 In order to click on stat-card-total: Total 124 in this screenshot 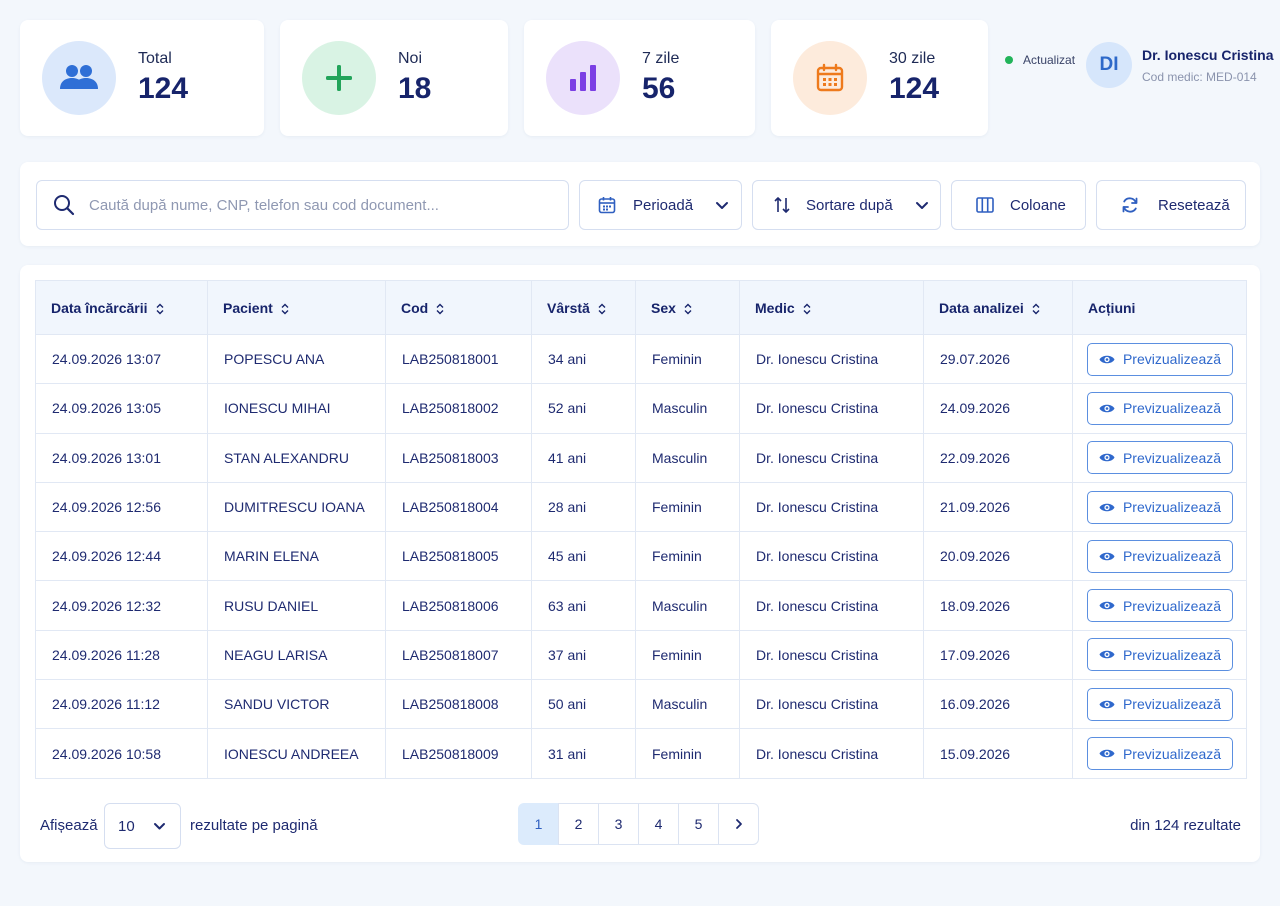, I will do `click(142, 78)`.